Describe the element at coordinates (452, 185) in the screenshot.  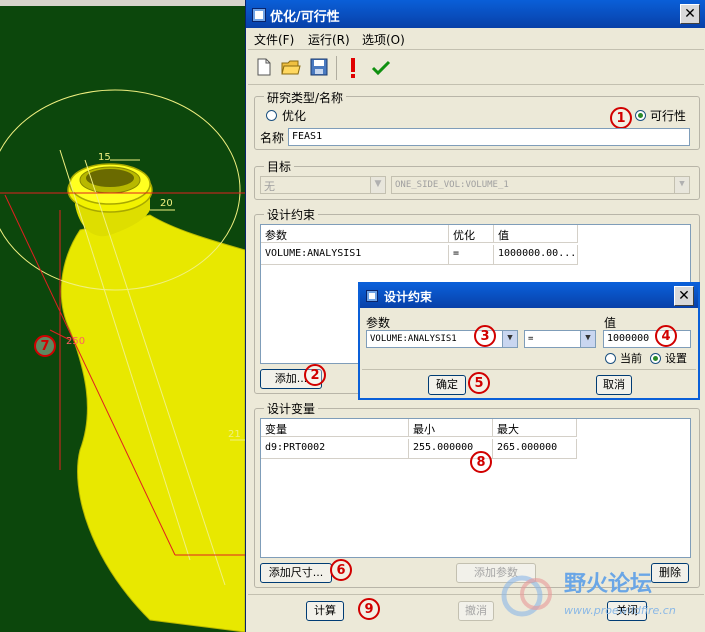
I see `goal-measure-value: ONE_SIDE_VOL:VOLUME_1` at that location.